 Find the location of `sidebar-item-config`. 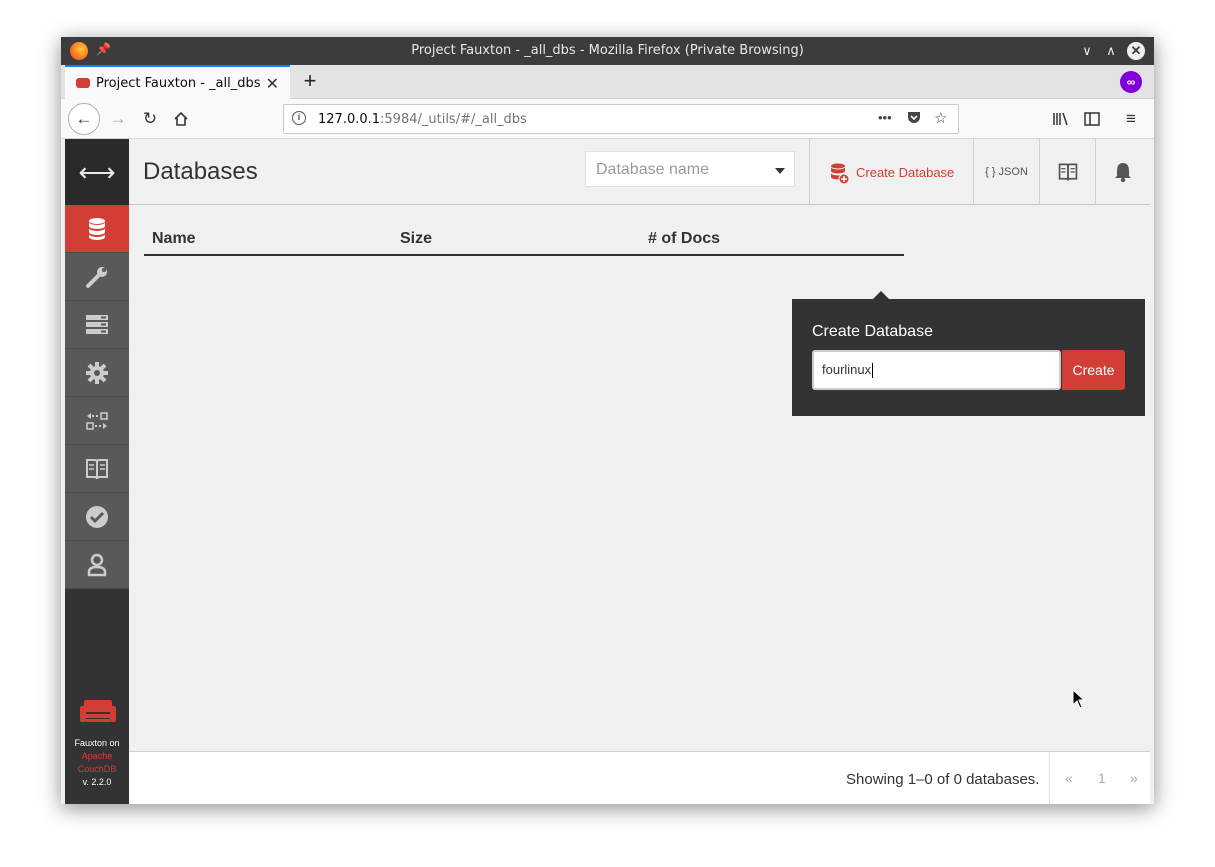

sidebar-item-config is located at coordinates (97, 373).